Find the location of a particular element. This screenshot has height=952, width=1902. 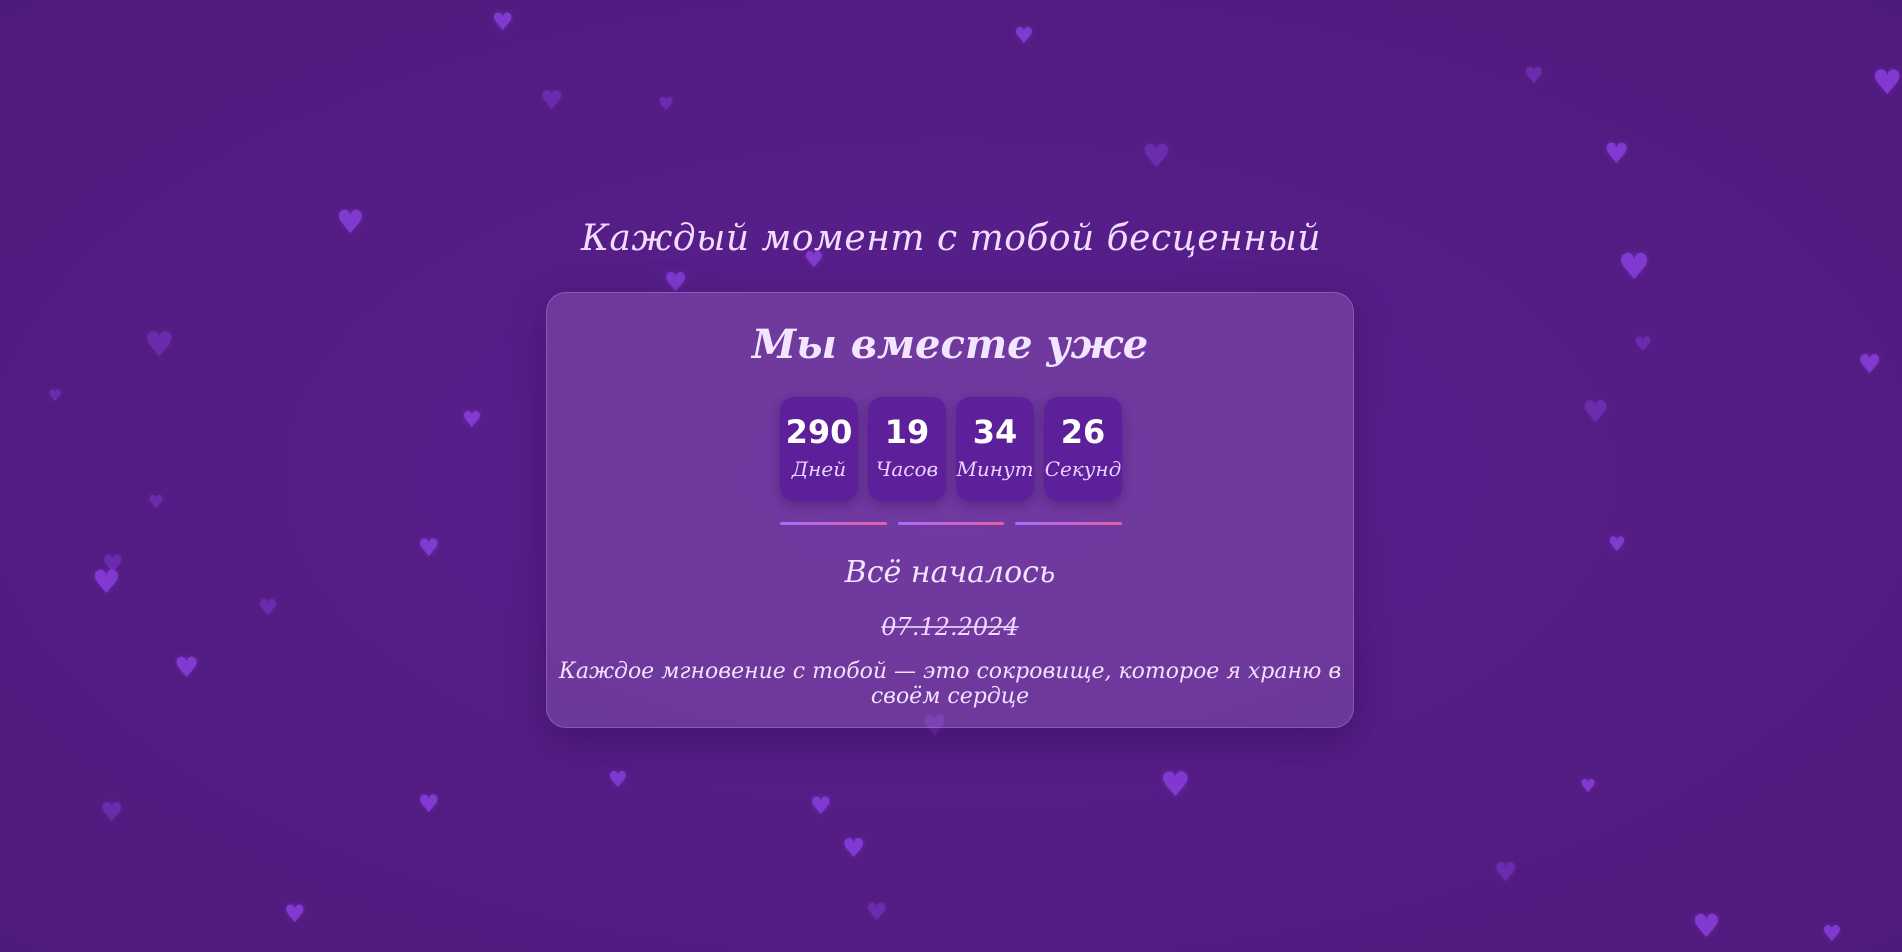

counter-value: 290 is located at coordinates (819, 432).